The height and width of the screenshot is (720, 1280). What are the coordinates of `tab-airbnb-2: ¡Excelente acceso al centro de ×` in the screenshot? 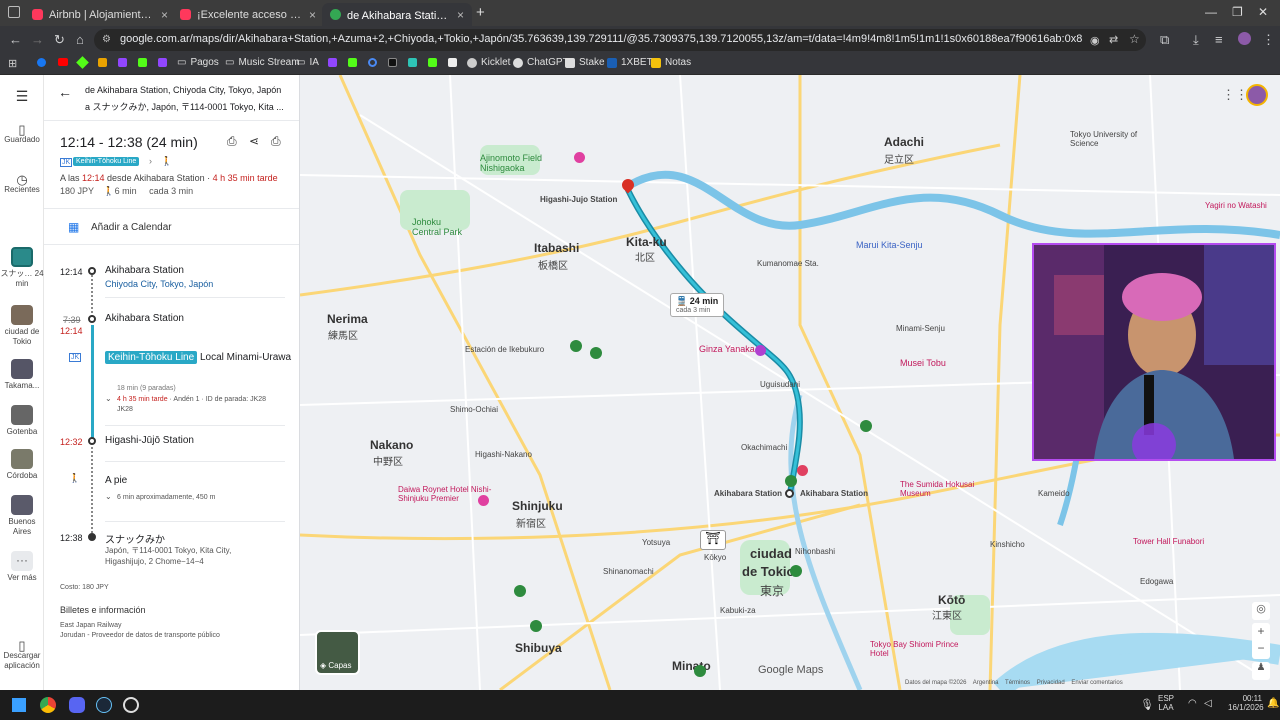 It's located at (248, 14).